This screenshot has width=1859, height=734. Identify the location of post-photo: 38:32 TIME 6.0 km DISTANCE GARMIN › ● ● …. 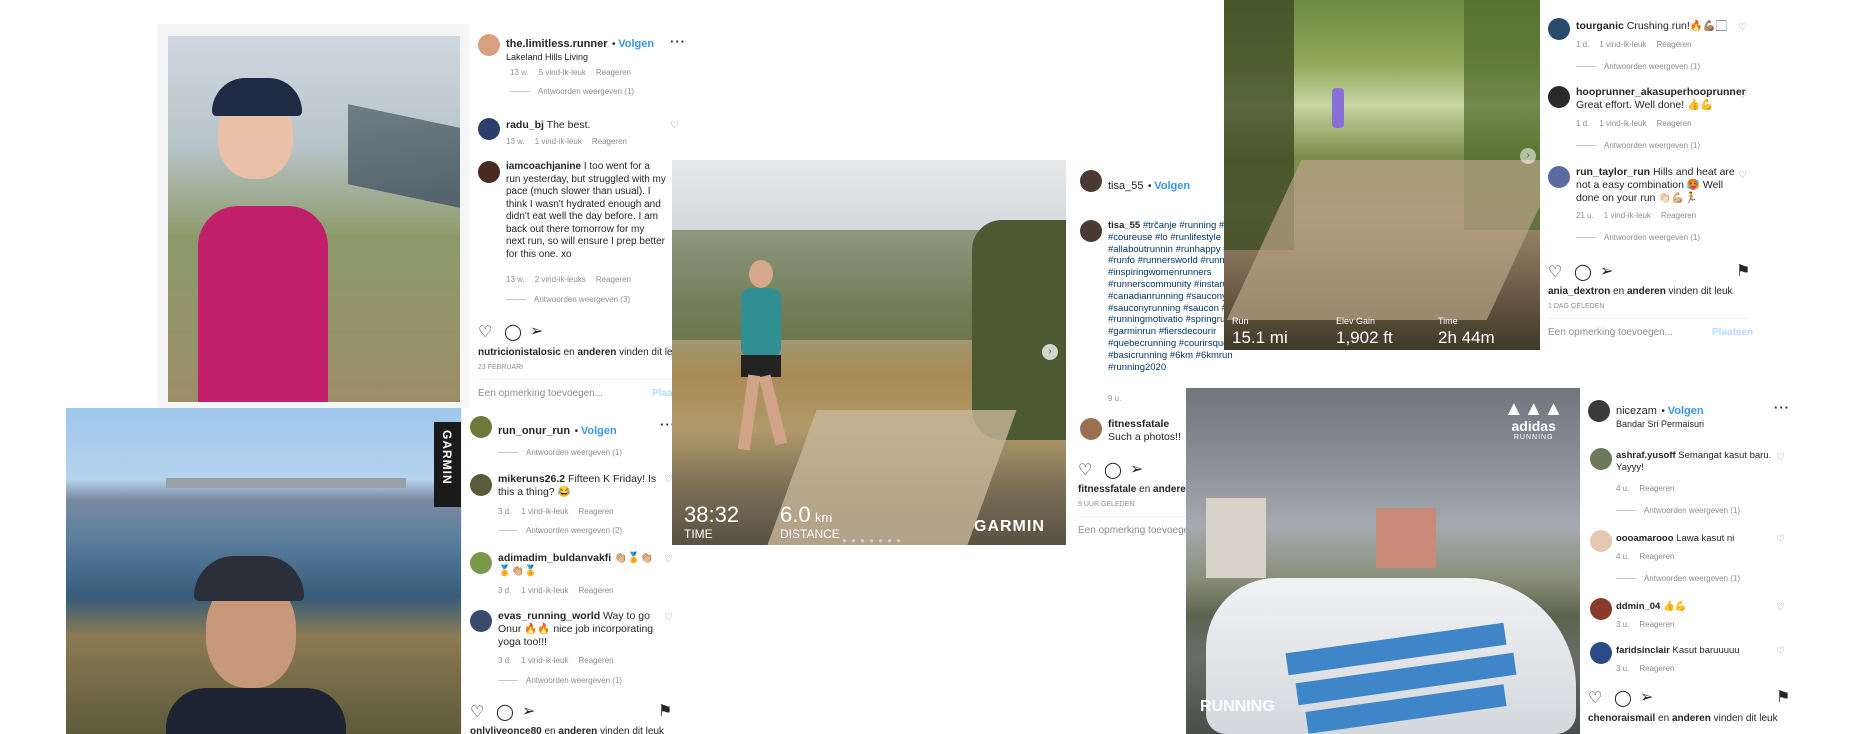
(869, 352).